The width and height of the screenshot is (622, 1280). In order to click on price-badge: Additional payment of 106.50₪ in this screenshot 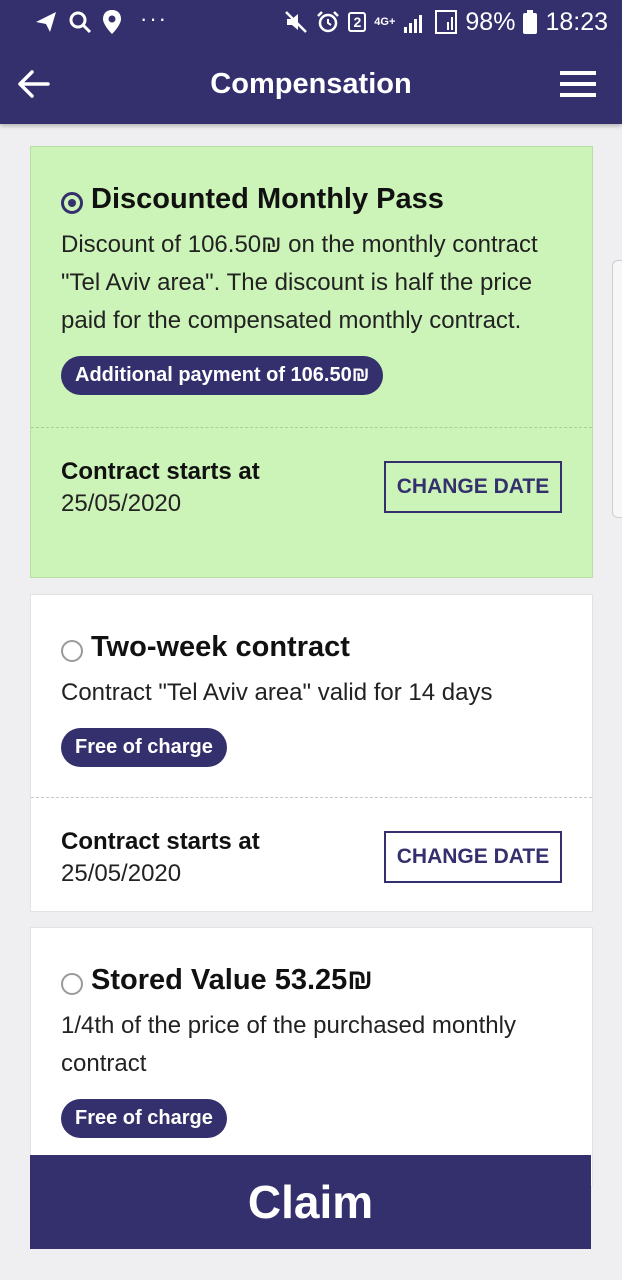, I will do `click(222, 375)`.